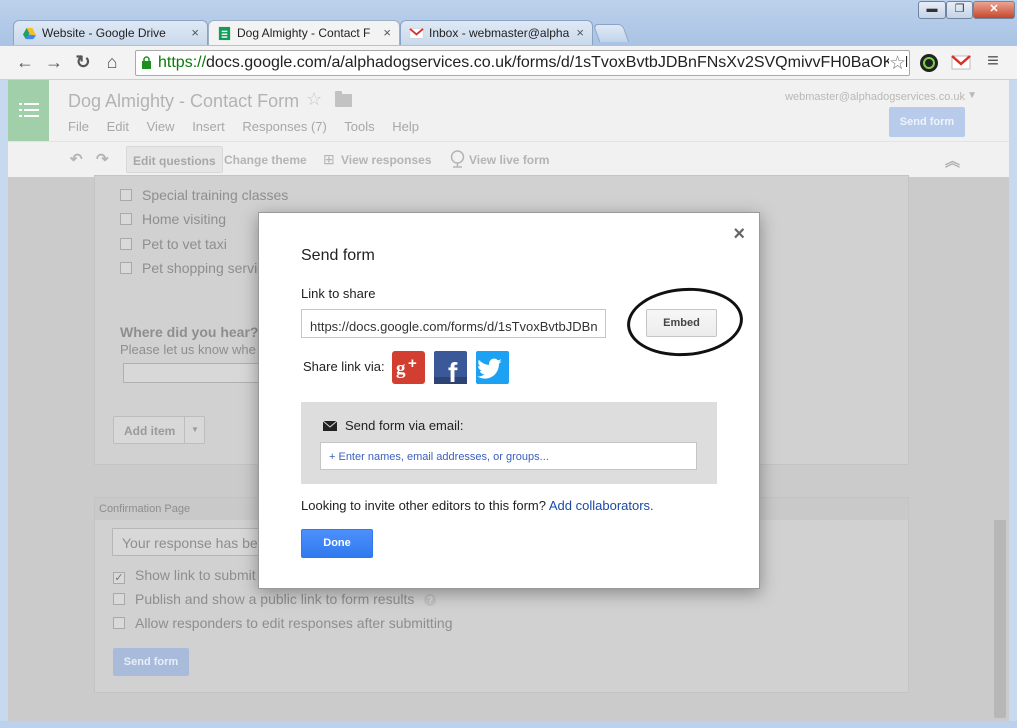  What do you see at coordinates (386, 160) in the screenshot?
I see `view-responses-button: View responses` at bounding box center [386, 160].